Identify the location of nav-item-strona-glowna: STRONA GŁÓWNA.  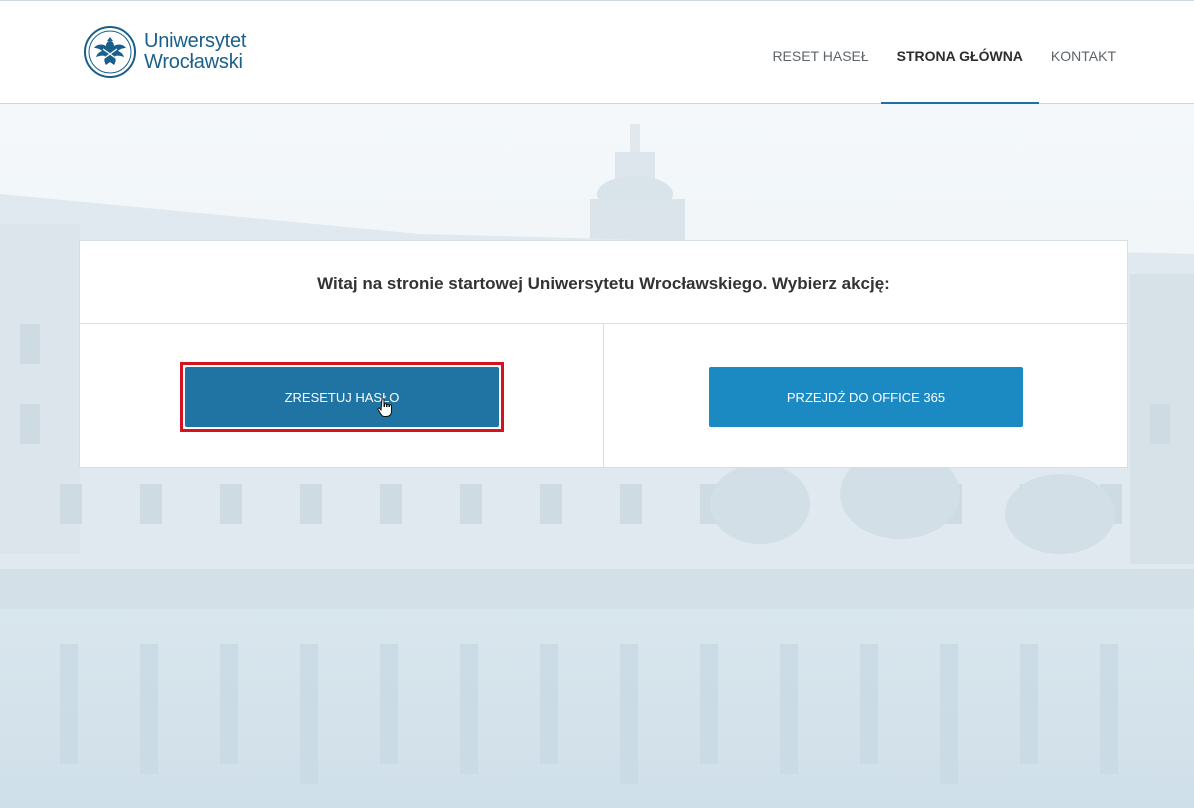
(960, 52).